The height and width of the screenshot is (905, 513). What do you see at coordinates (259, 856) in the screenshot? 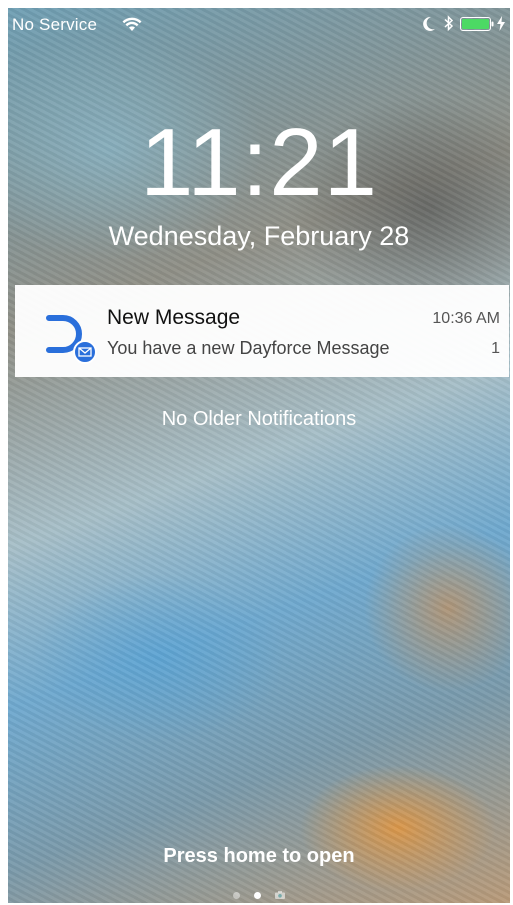
I see `press-home-hint: Press home to open` at bounding box center [259, 856].